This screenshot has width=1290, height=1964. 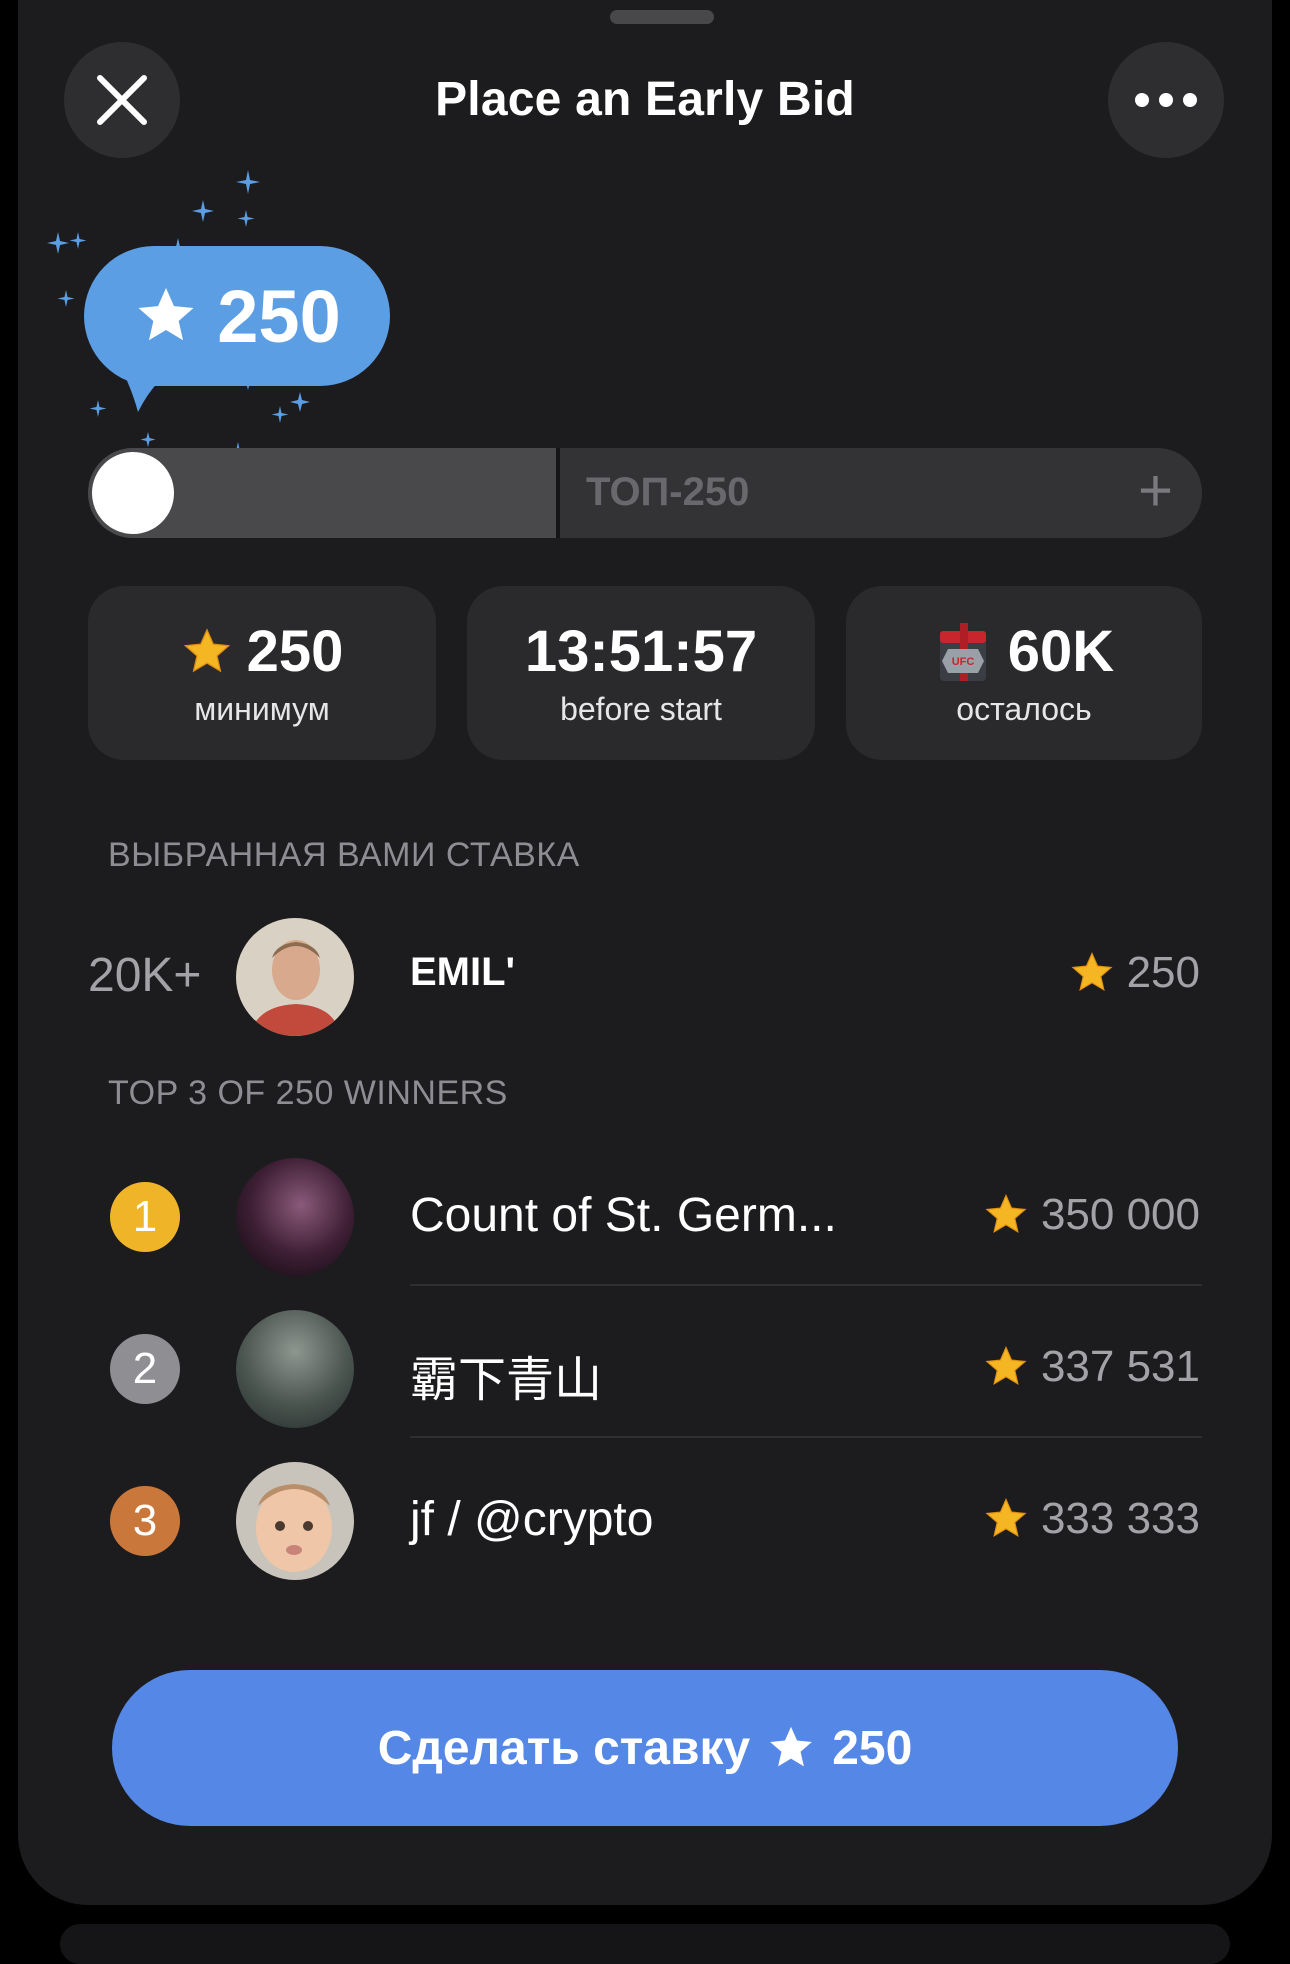 I want to click on winner-amount-value: 350 000, so click(x=1120, y=1214).